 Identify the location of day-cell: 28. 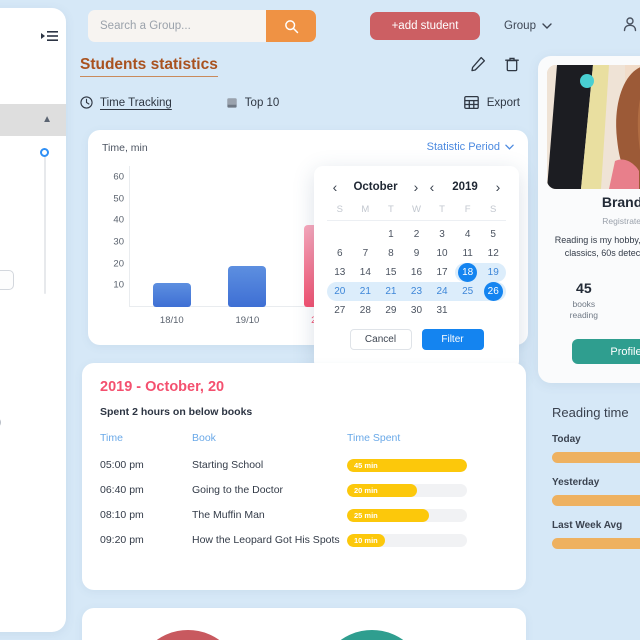
(366, 310).